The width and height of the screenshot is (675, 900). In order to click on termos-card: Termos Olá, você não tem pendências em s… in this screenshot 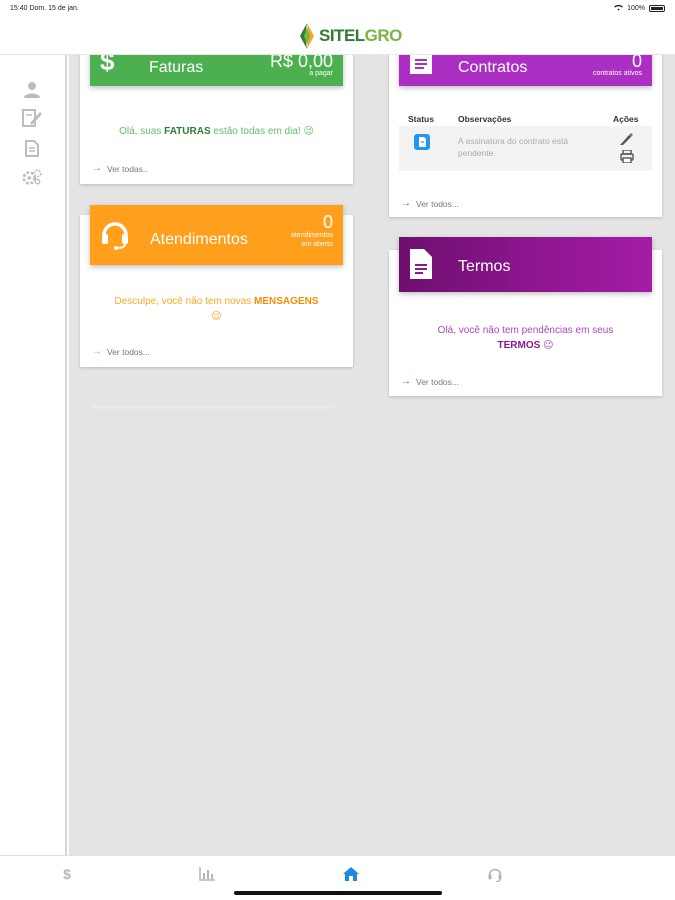, I will do `click(525, 316)`.